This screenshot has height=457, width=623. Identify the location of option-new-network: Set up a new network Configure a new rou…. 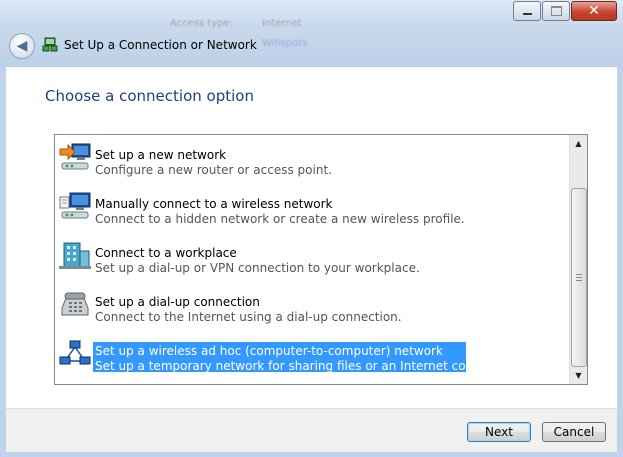
(312, 161).